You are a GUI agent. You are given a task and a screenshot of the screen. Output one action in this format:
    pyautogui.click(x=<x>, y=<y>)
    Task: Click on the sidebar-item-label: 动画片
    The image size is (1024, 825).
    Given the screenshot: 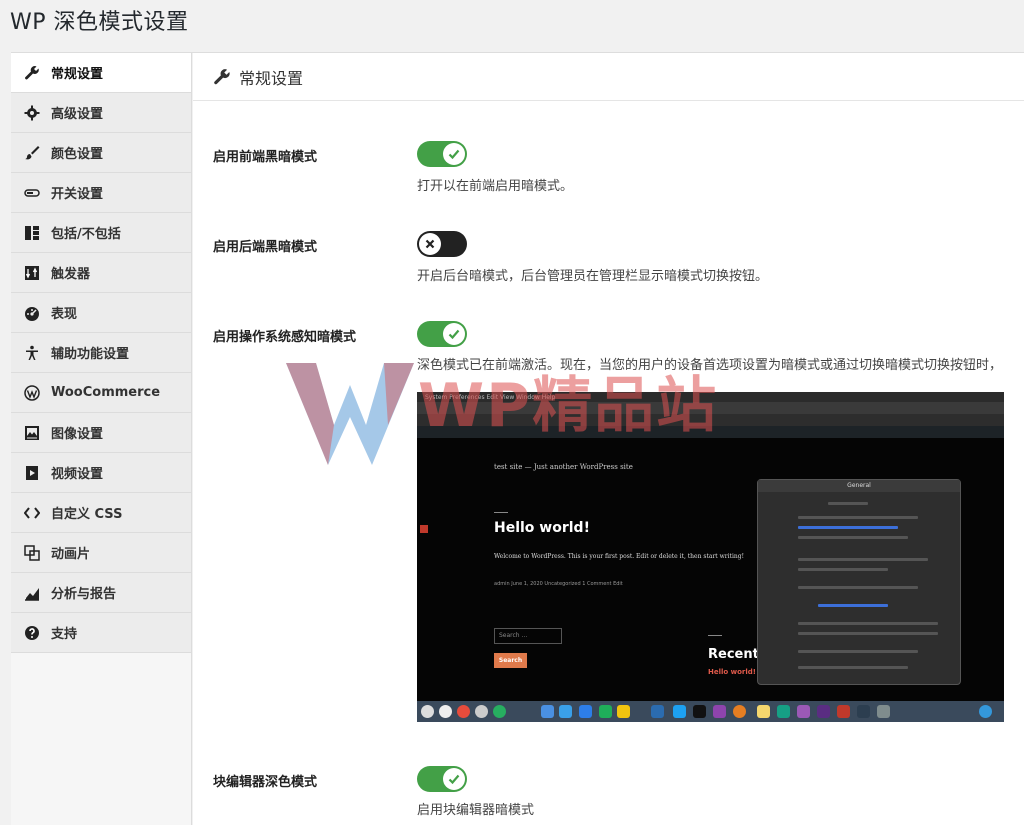 What is the action you would take?
    pyautogui.click(x=71, y=554)
    